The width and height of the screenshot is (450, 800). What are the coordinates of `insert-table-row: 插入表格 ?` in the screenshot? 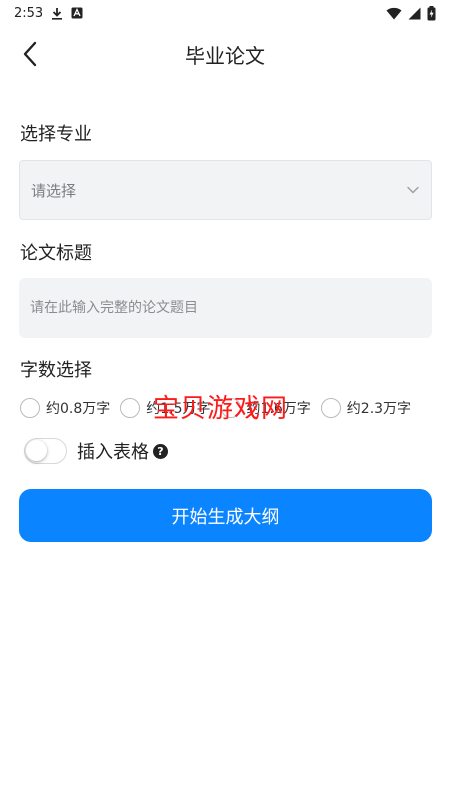 It's located at (96, 451).